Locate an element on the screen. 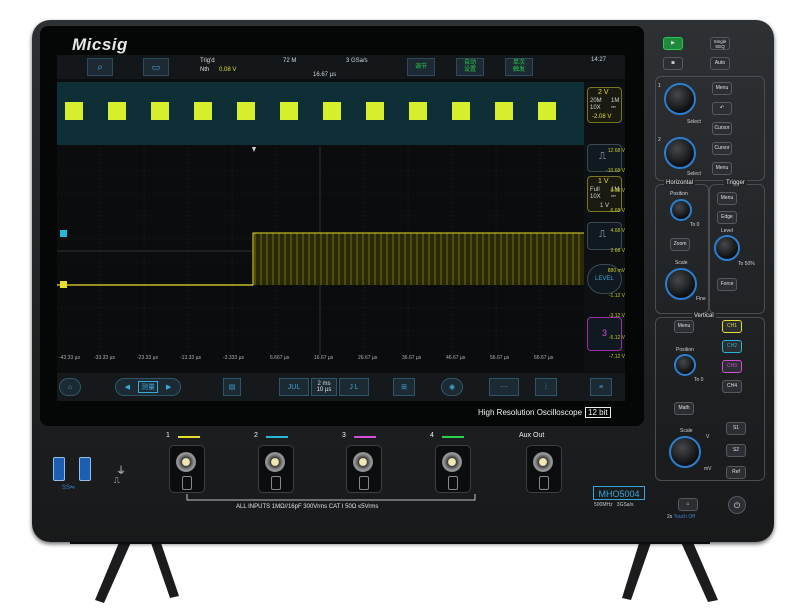 The height and width of the screenshot is (612, 800). timebase-left-button: JUL is located at coordinates (294, 387).